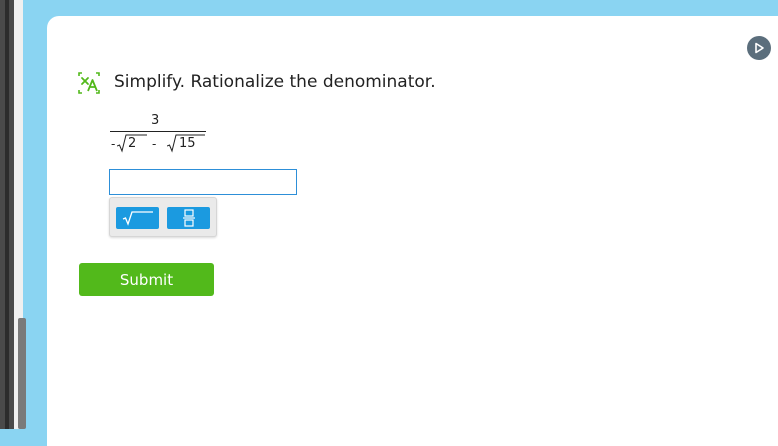 The width and height of the screenshot is (778, 446). I want to click on answer-input, so click(203, 182).